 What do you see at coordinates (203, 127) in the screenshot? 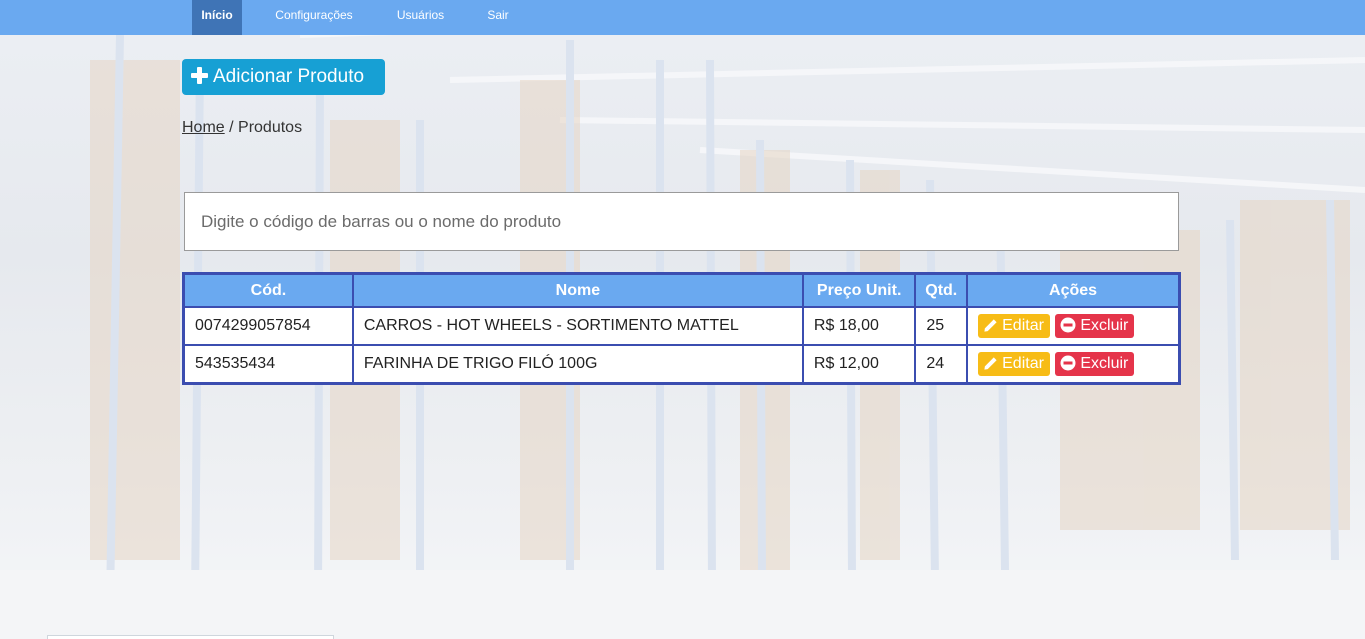
I see `breadcrumb-home-link: Home` at bounding box center [203, 127].